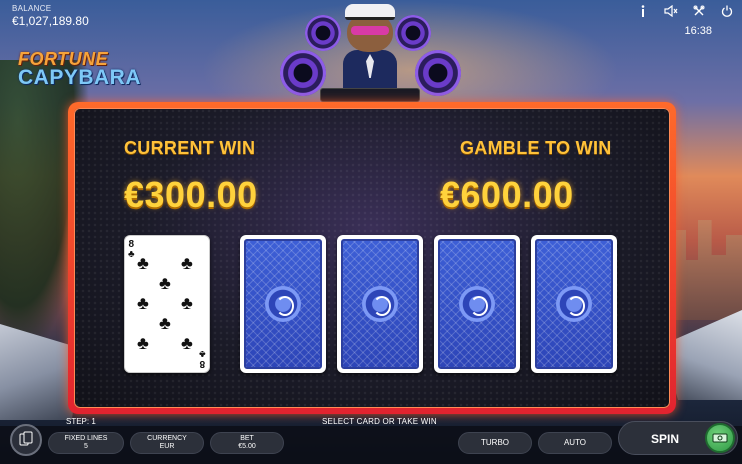 The height and width of the screenshot is (464, 742). What do you see at coordinates (167, 438) in the screenshot?
I see `currency-label: CURRENCY` at bounding box center [167, 438].